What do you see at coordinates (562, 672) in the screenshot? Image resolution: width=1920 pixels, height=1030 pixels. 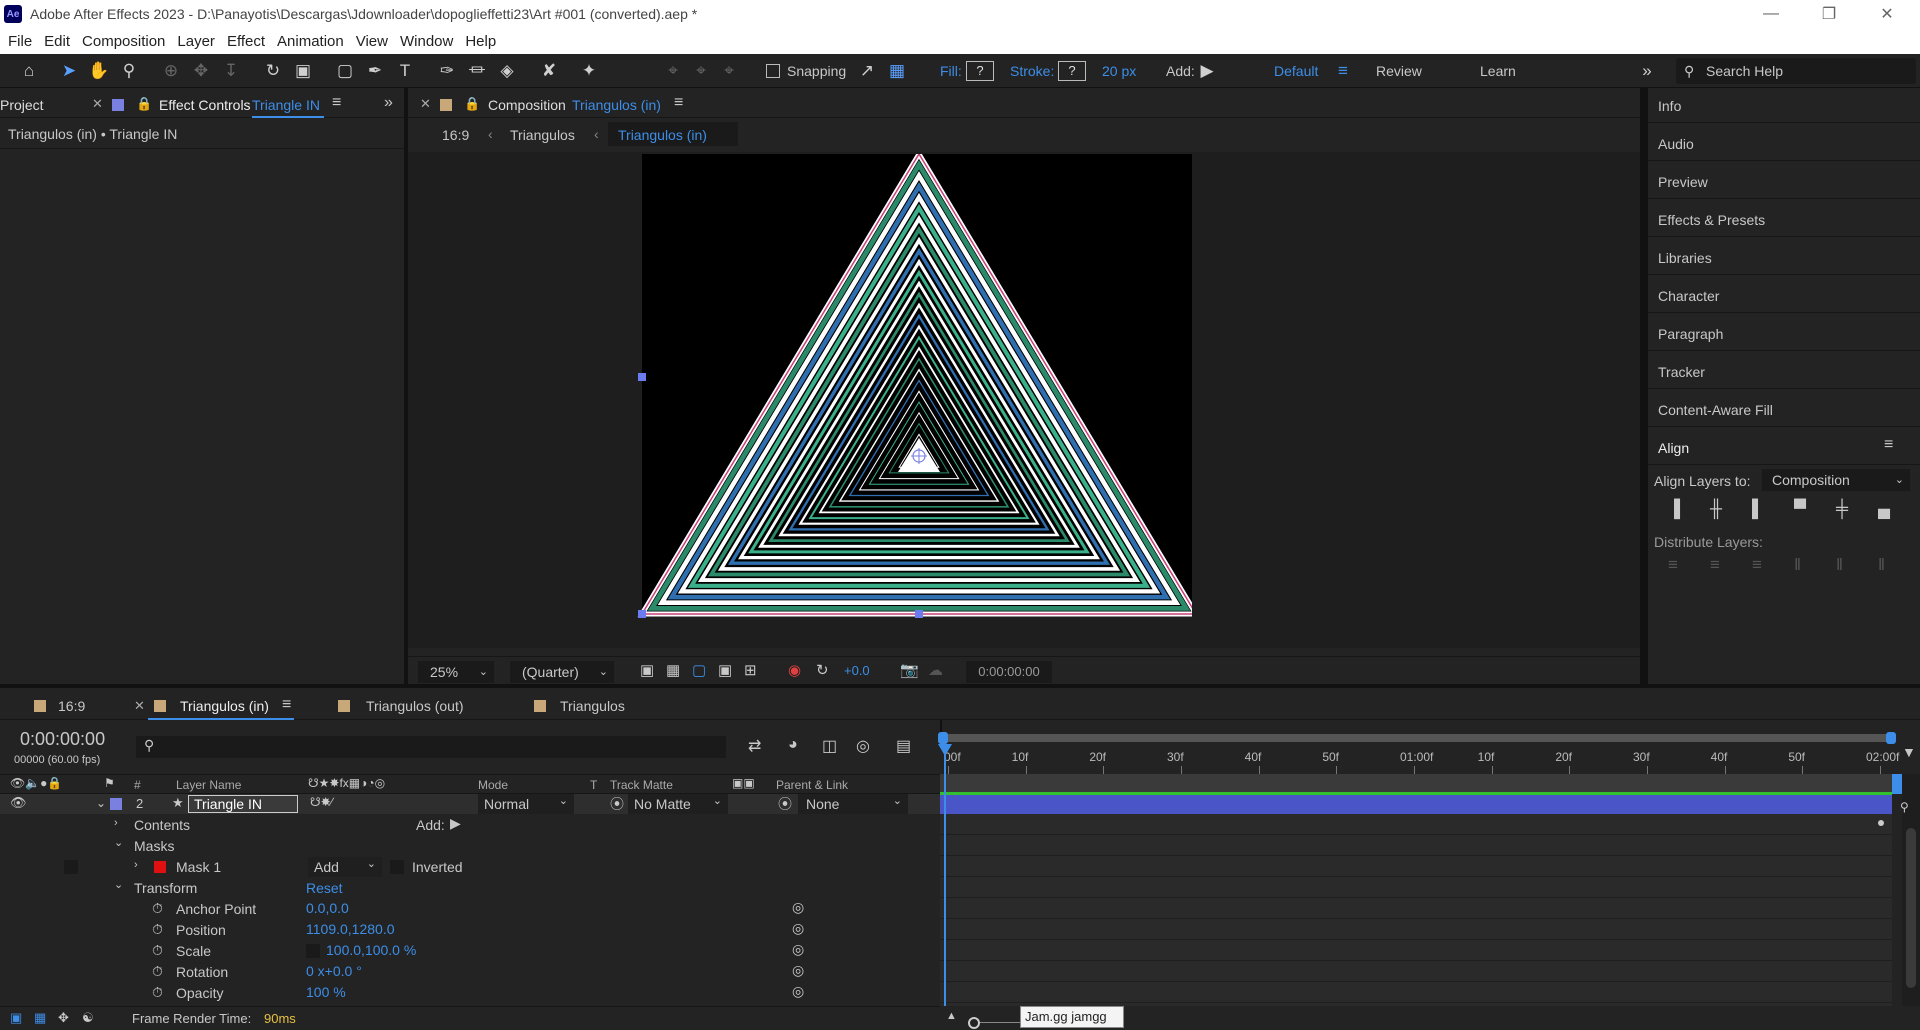 I see `resolution-select: (Quarter) ⌄` at bounding box center [562, 672].